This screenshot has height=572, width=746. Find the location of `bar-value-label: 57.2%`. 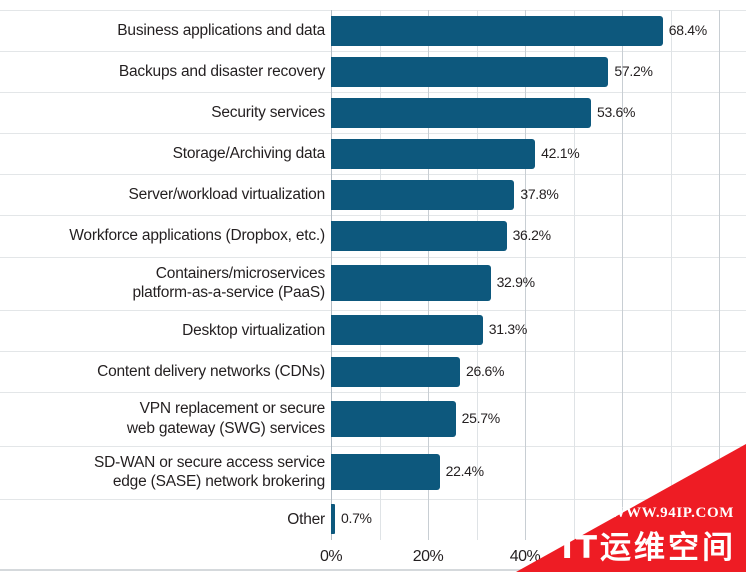

bar-value-label: 57.2% is located at coordinates (633, 70).